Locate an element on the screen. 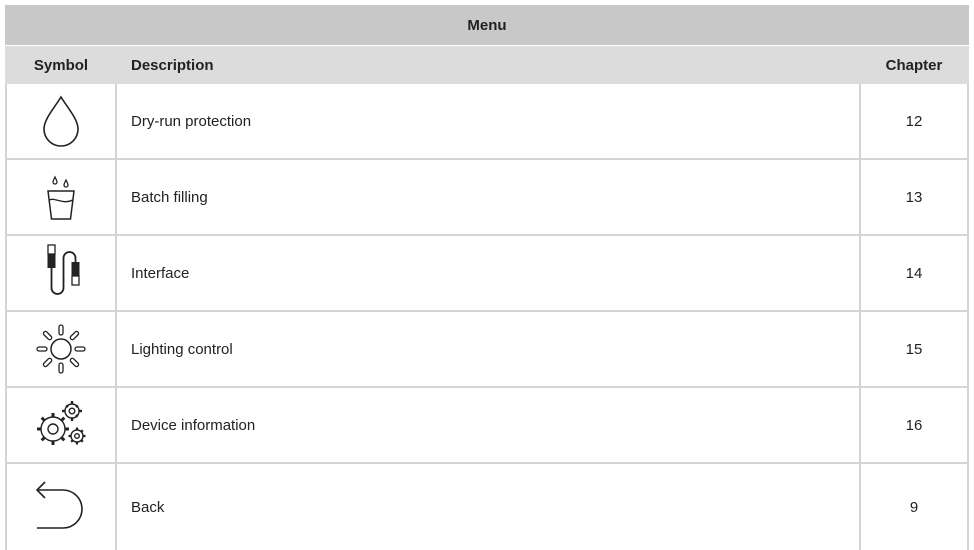 The height and width of the screenshot is (550, 974). row-description: Device information is located at coordinates (193, 425).